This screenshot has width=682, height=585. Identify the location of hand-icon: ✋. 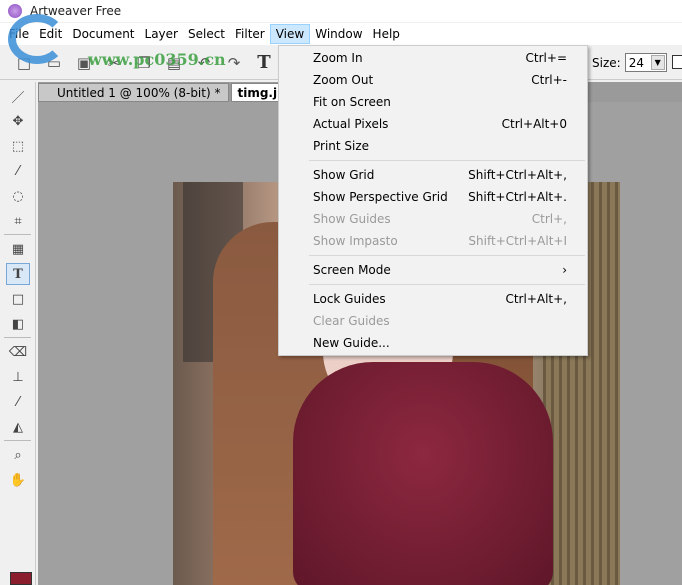
(18, 480).